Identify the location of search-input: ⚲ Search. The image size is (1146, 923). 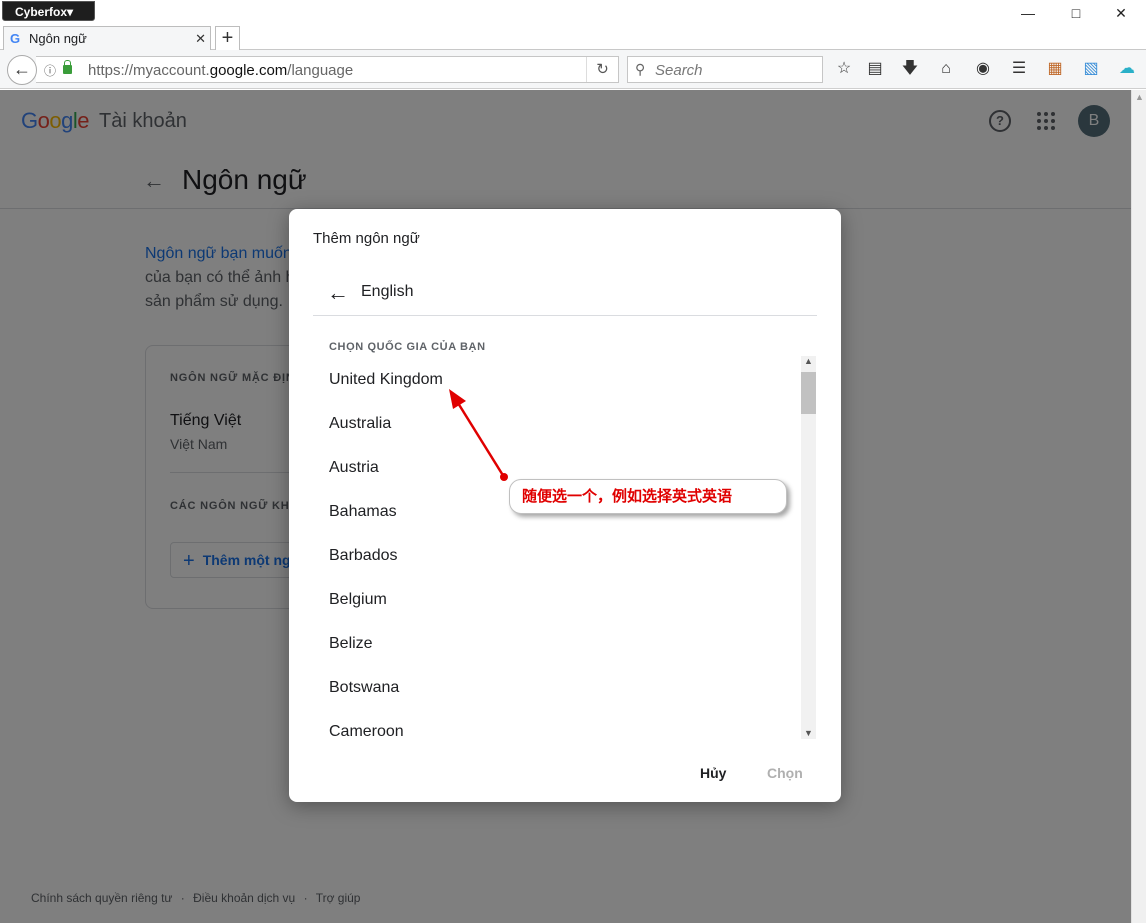
(725, 69).